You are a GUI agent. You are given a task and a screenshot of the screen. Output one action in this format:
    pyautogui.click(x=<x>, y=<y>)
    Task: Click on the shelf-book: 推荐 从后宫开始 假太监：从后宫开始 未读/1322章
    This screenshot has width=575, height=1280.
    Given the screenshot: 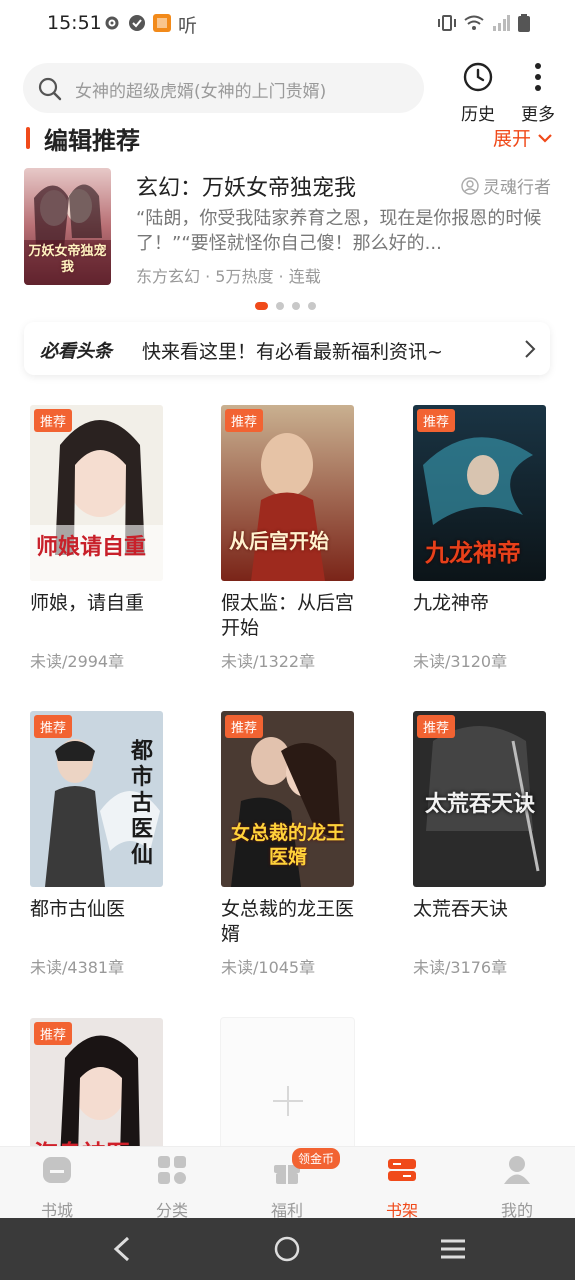 What is the action you would take?
    pyautogui.click(x=288, y=538)
    